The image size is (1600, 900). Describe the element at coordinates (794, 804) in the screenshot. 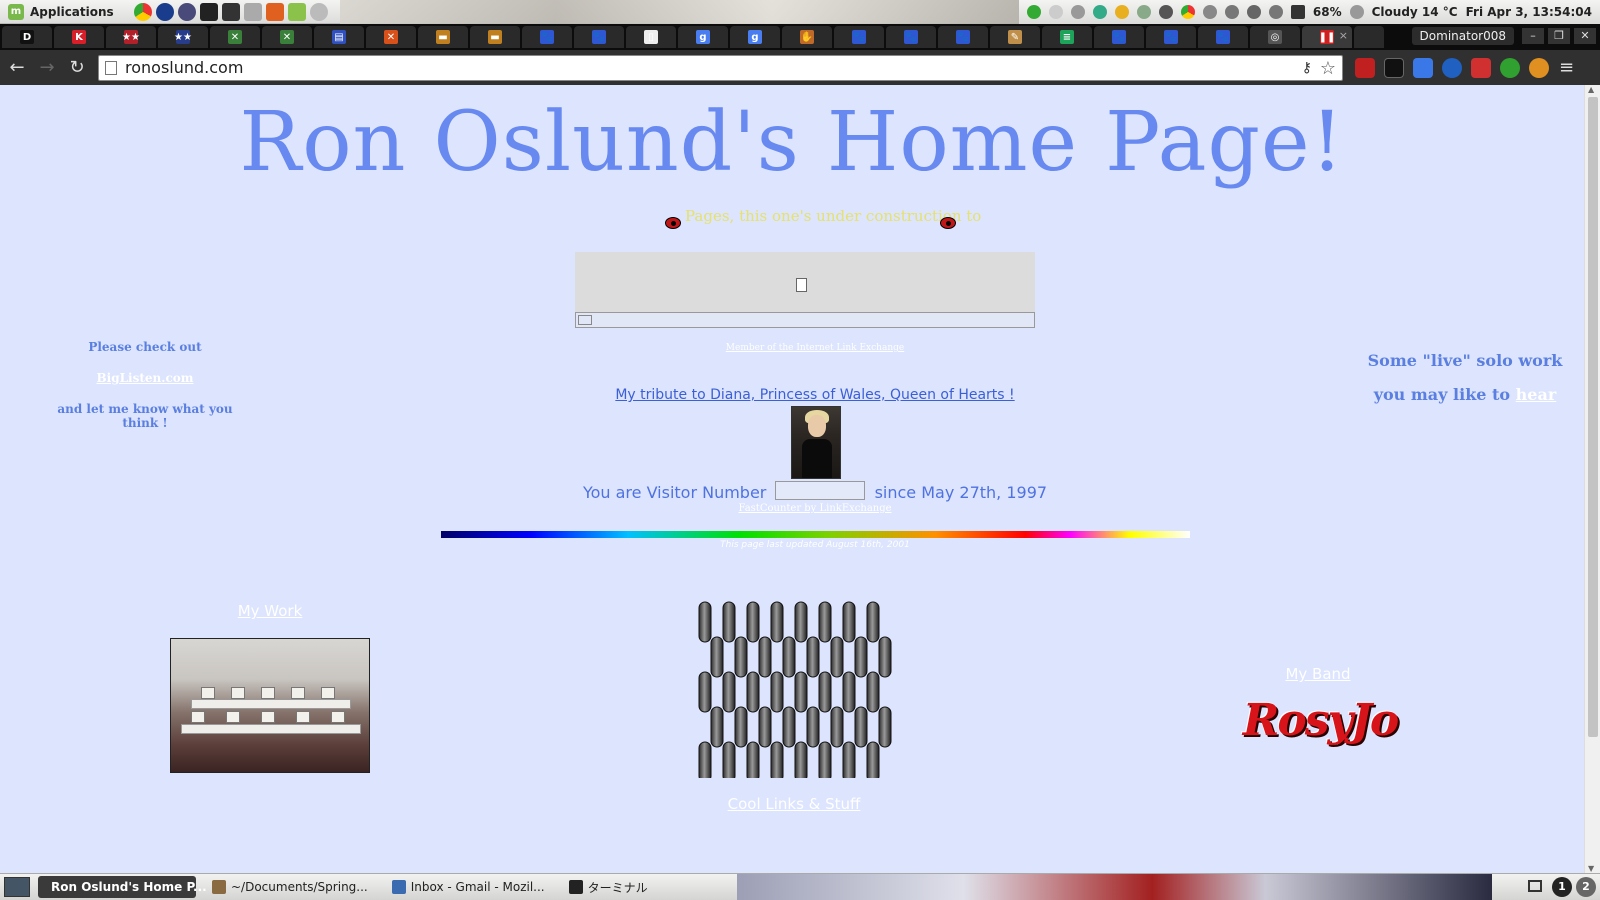

I see `cool-links-link: Cool Links & Stuff` at that location.